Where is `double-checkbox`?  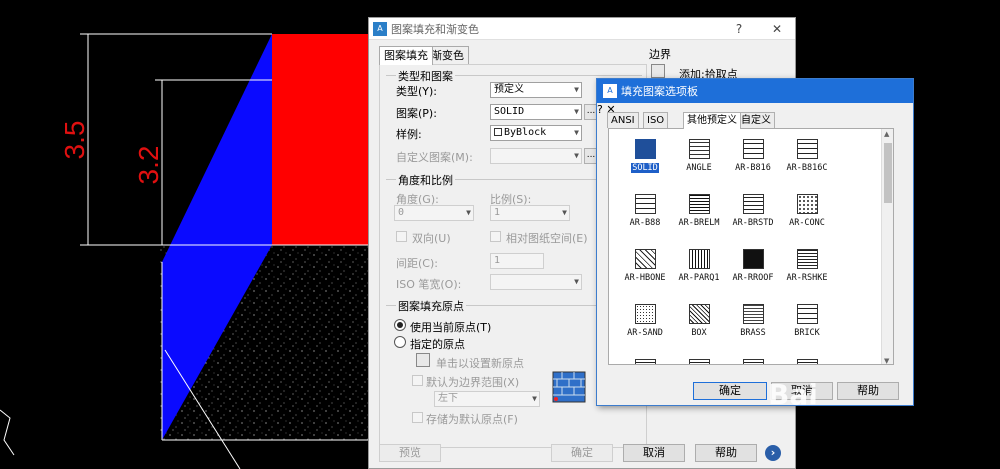 double-checkbox is located at coordinates (401, 236).